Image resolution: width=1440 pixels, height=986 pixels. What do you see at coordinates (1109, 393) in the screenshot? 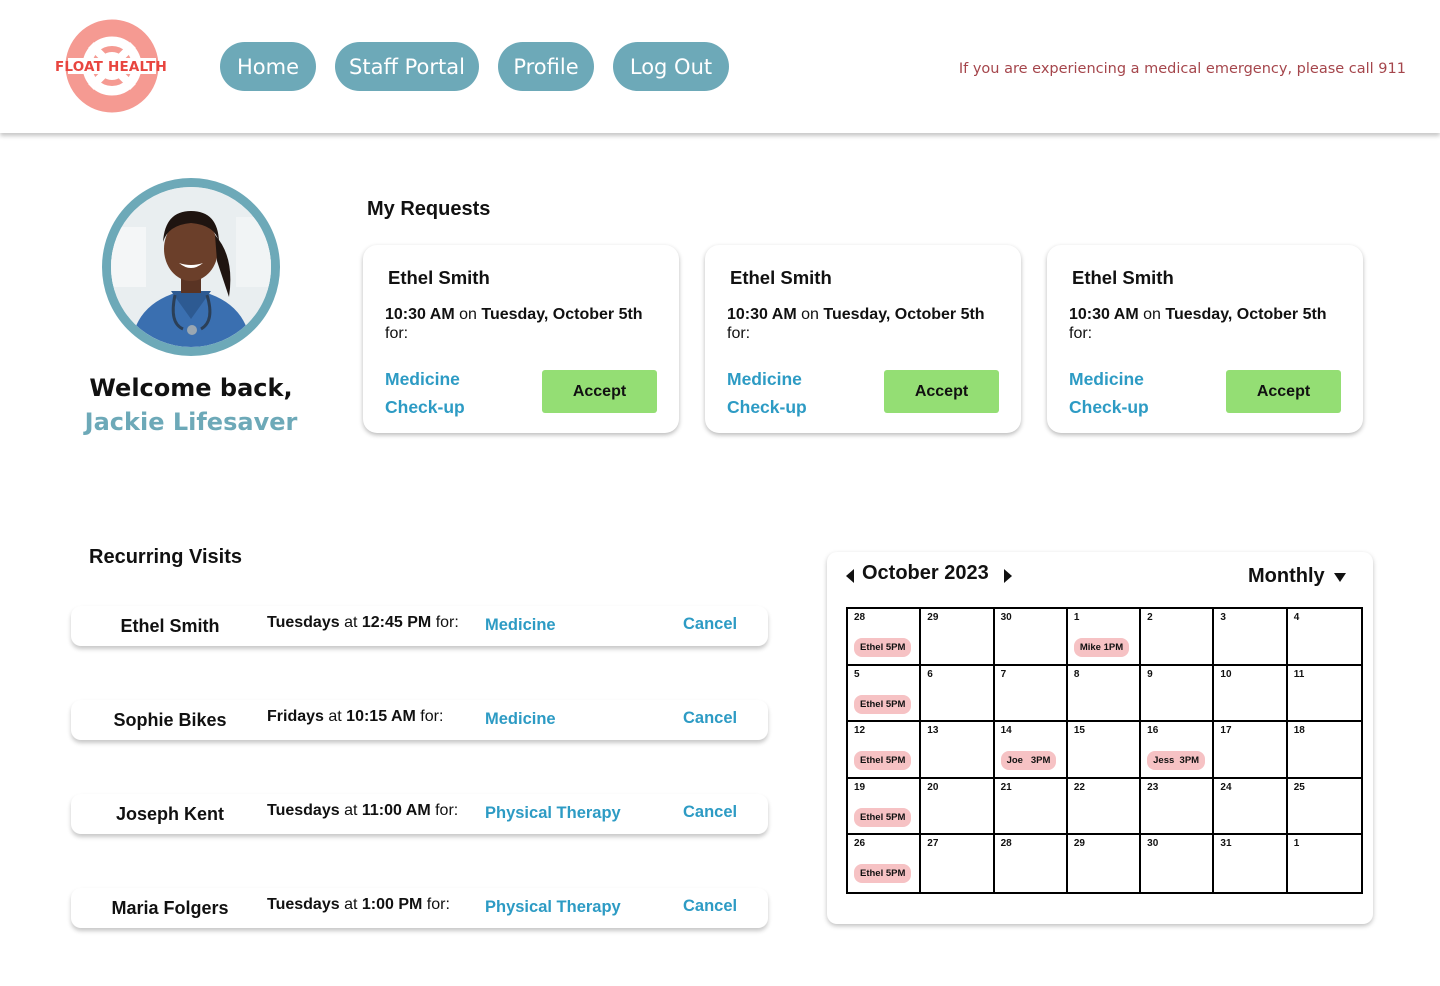
I see `request-type: Medicine Check-up` at bounding box center [1109, 393].